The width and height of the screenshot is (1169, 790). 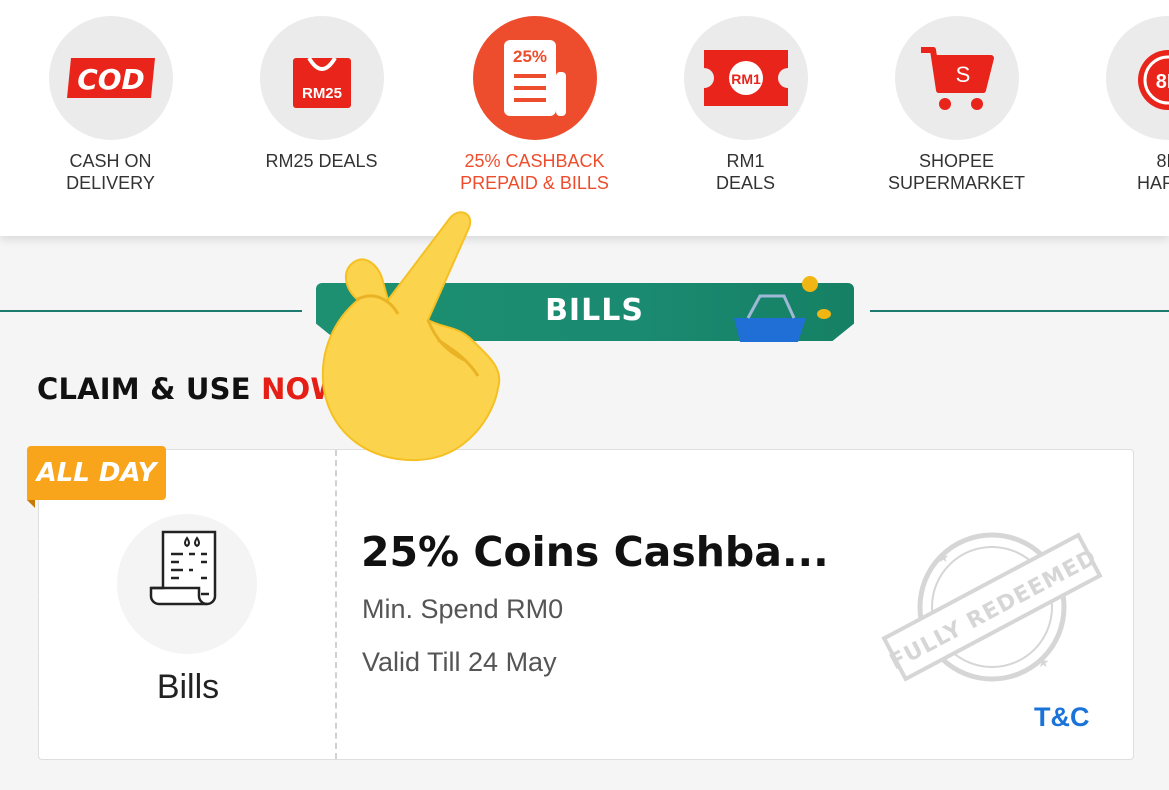 I want to click on category-label: 8P HAPPY, so click(x=1152, y=172).